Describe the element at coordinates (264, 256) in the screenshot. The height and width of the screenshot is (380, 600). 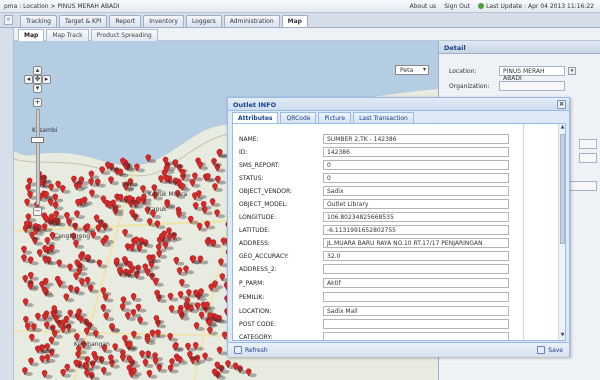
I see `field-label: GEO_ACCURACY:` at that location.